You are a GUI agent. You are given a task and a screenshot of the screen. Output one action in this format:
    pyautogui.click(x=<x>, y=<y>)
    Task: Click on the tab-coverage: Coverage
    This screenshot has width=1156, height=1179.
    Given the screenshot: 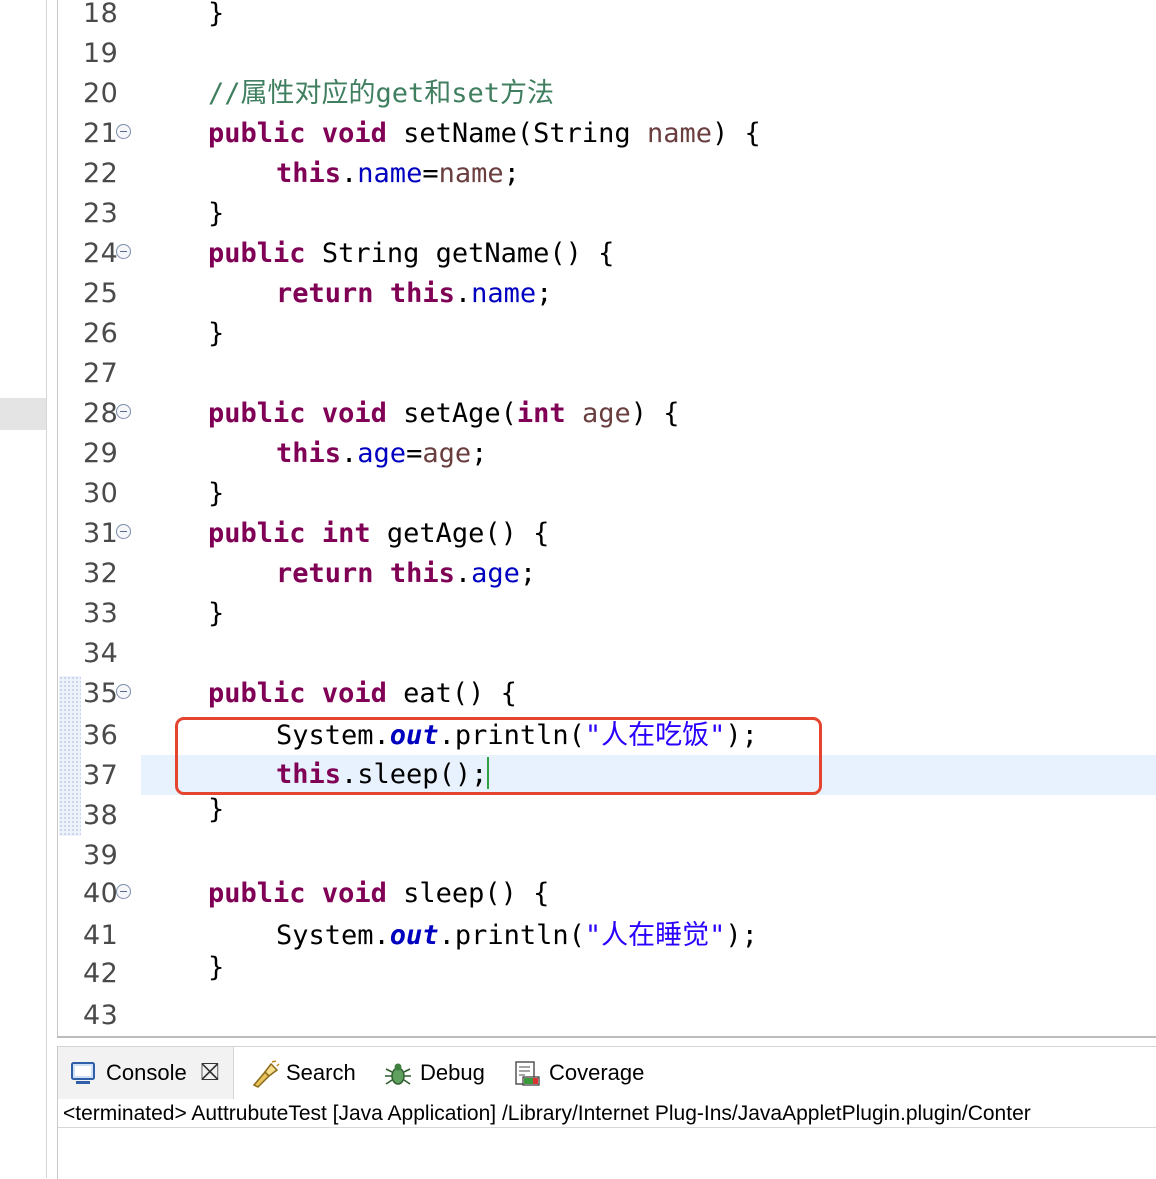 What is the action you would take?
    pyautogui.click(x=578, y=1073)
    